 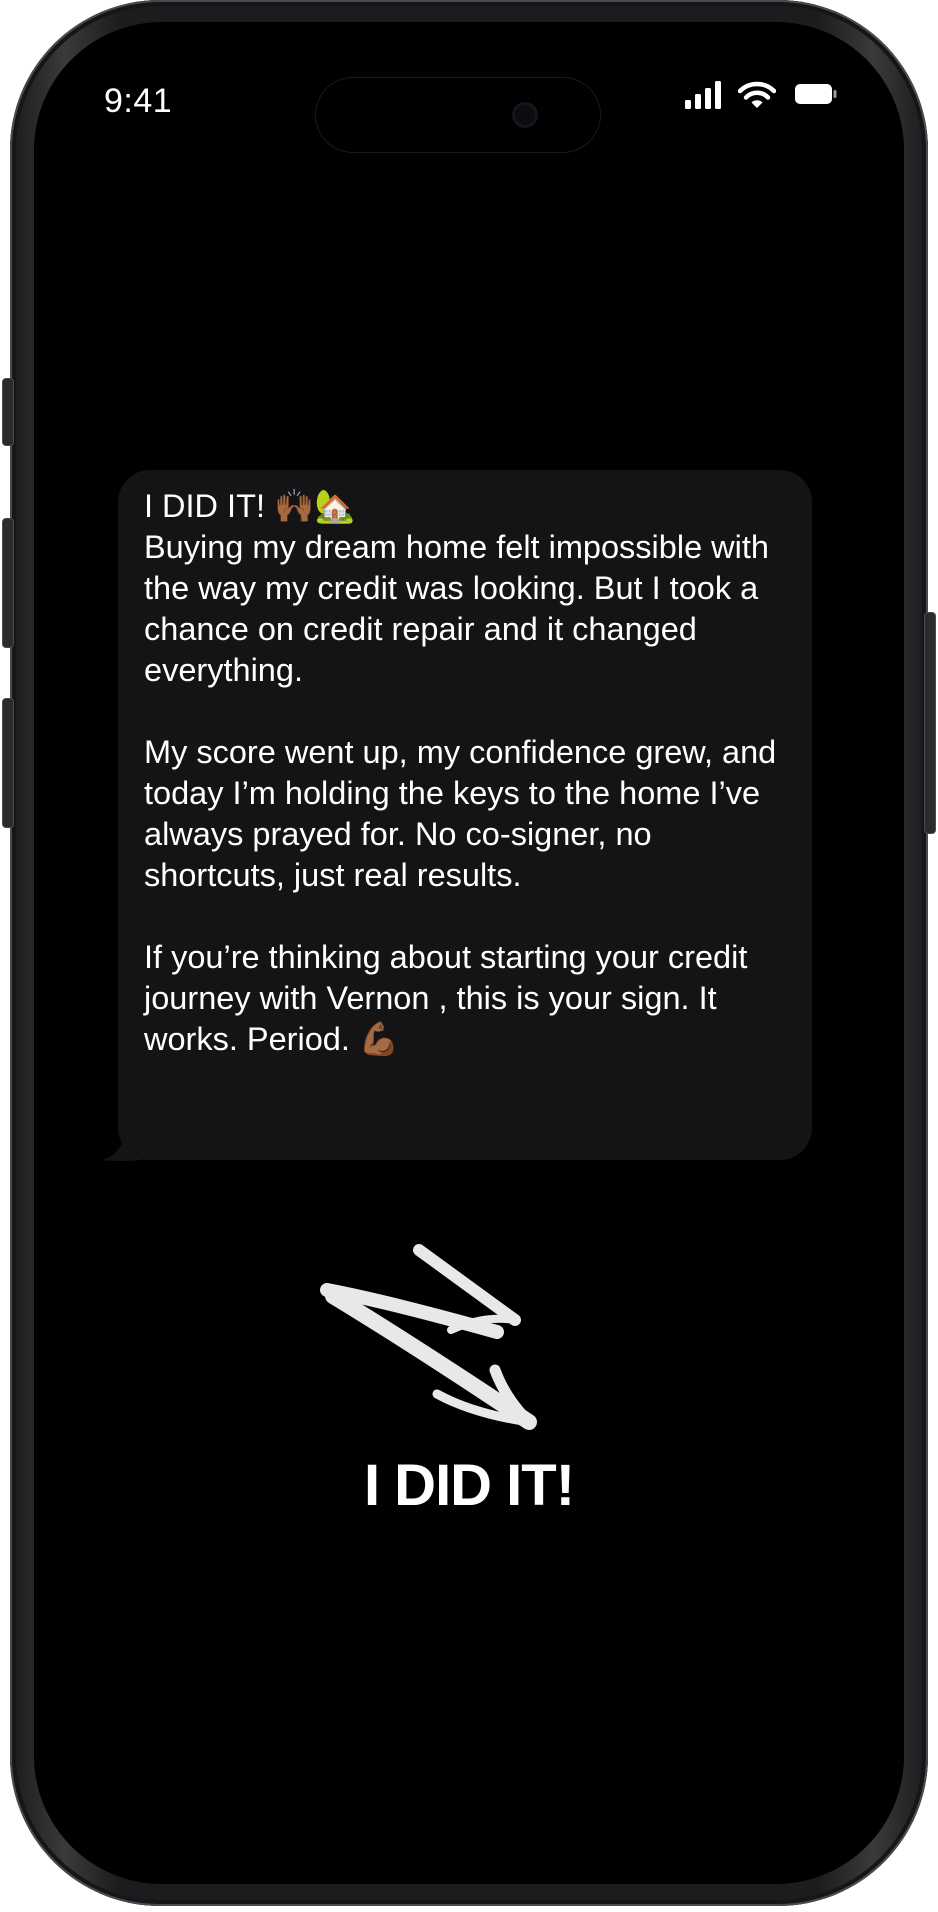 What do you see at coordinates (703, 95) in the screenshot?
I see `cellular-signal-icon` at bounding box center [703, 95].